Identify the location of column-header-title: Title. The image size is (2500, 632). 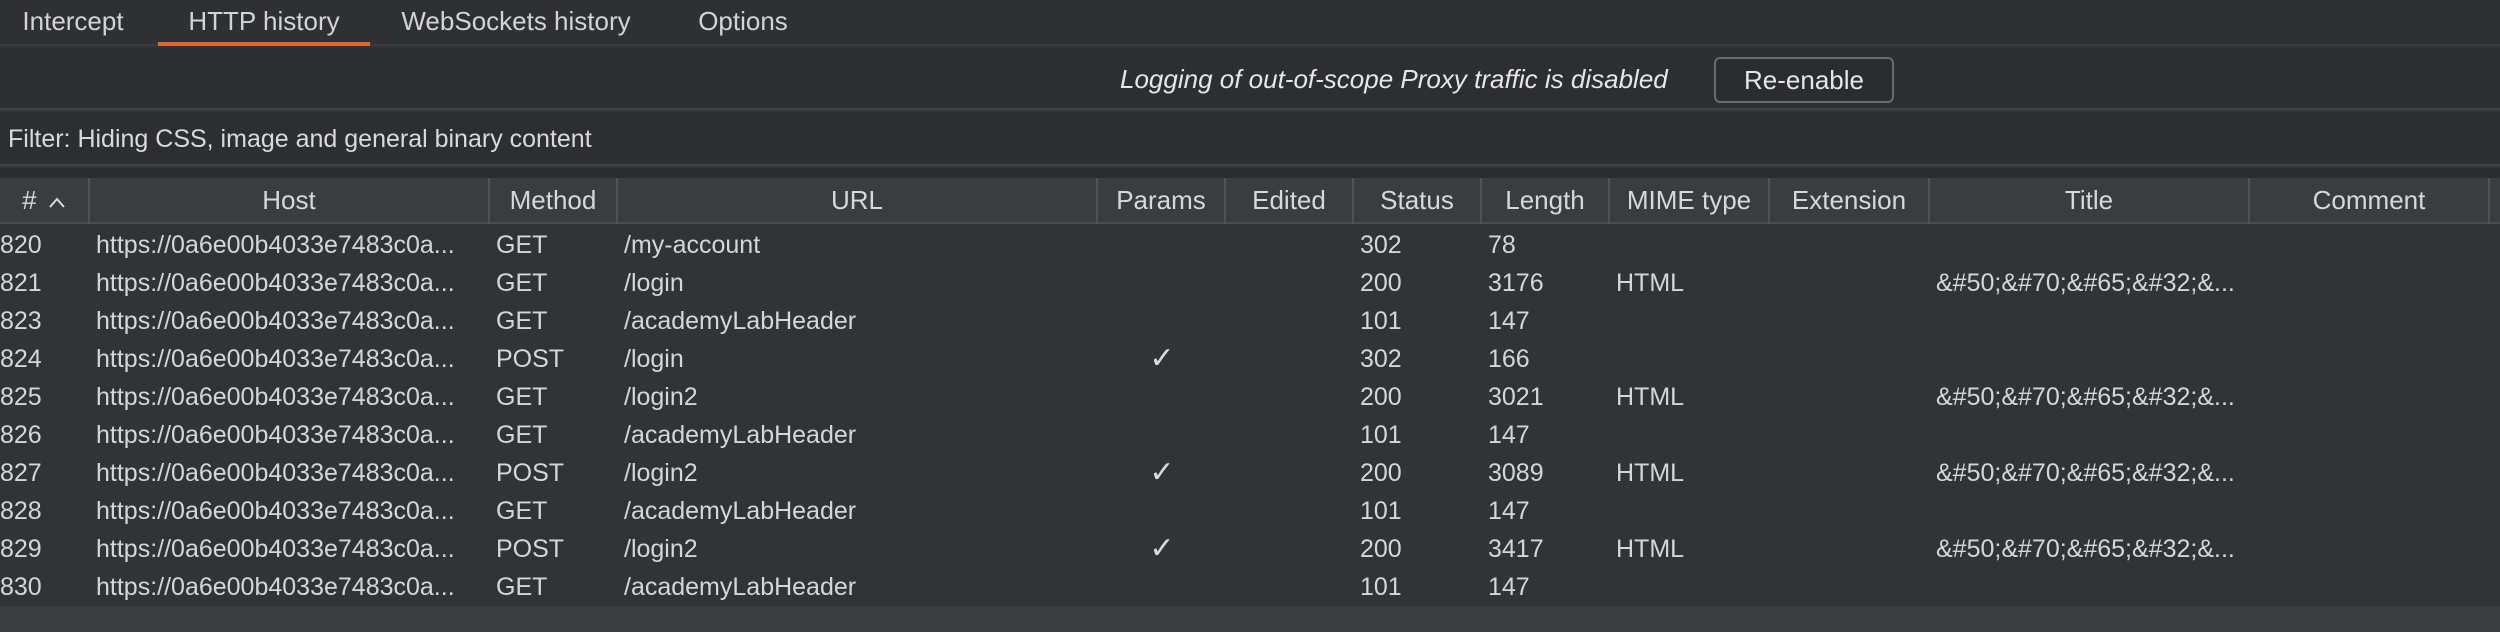
(2090, 201).